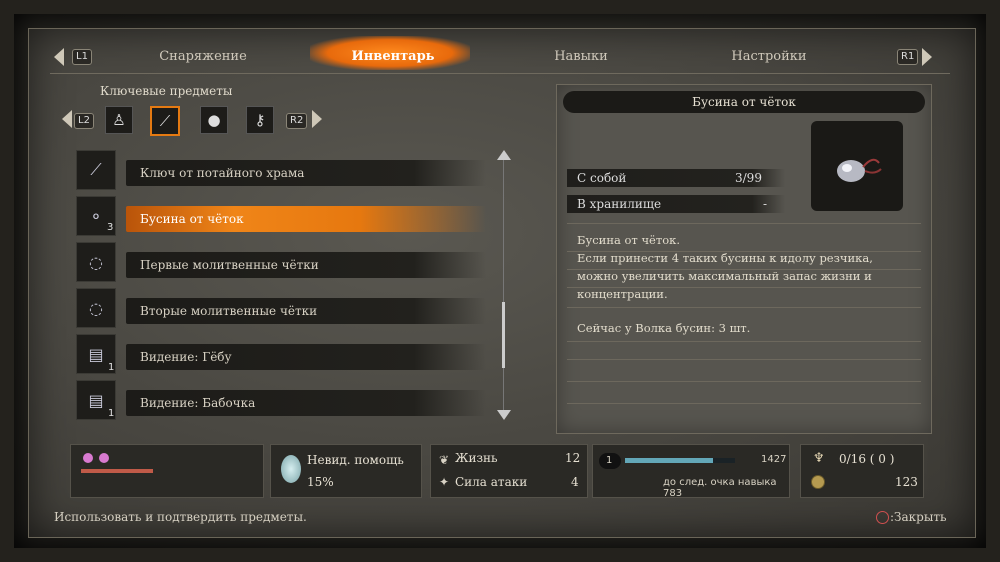 Image resolution: width=1000 pixels, height=562 pixels. Describe the element at coordinates (509, 471) in the screenshot. I see `attributes-box: ❦ Жизнь 12 ✦ Сила атаки 4` at that location.